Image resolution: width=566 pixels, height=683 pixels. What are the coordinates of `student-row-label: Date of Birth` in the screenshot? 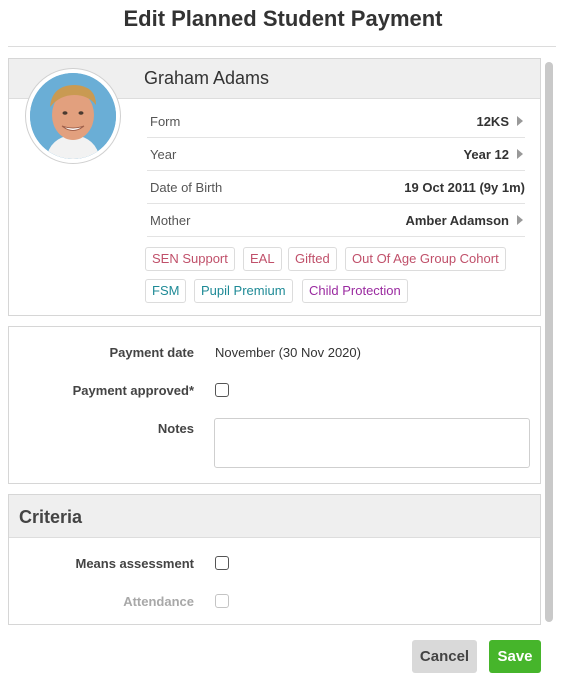 It's located at (186, 187).